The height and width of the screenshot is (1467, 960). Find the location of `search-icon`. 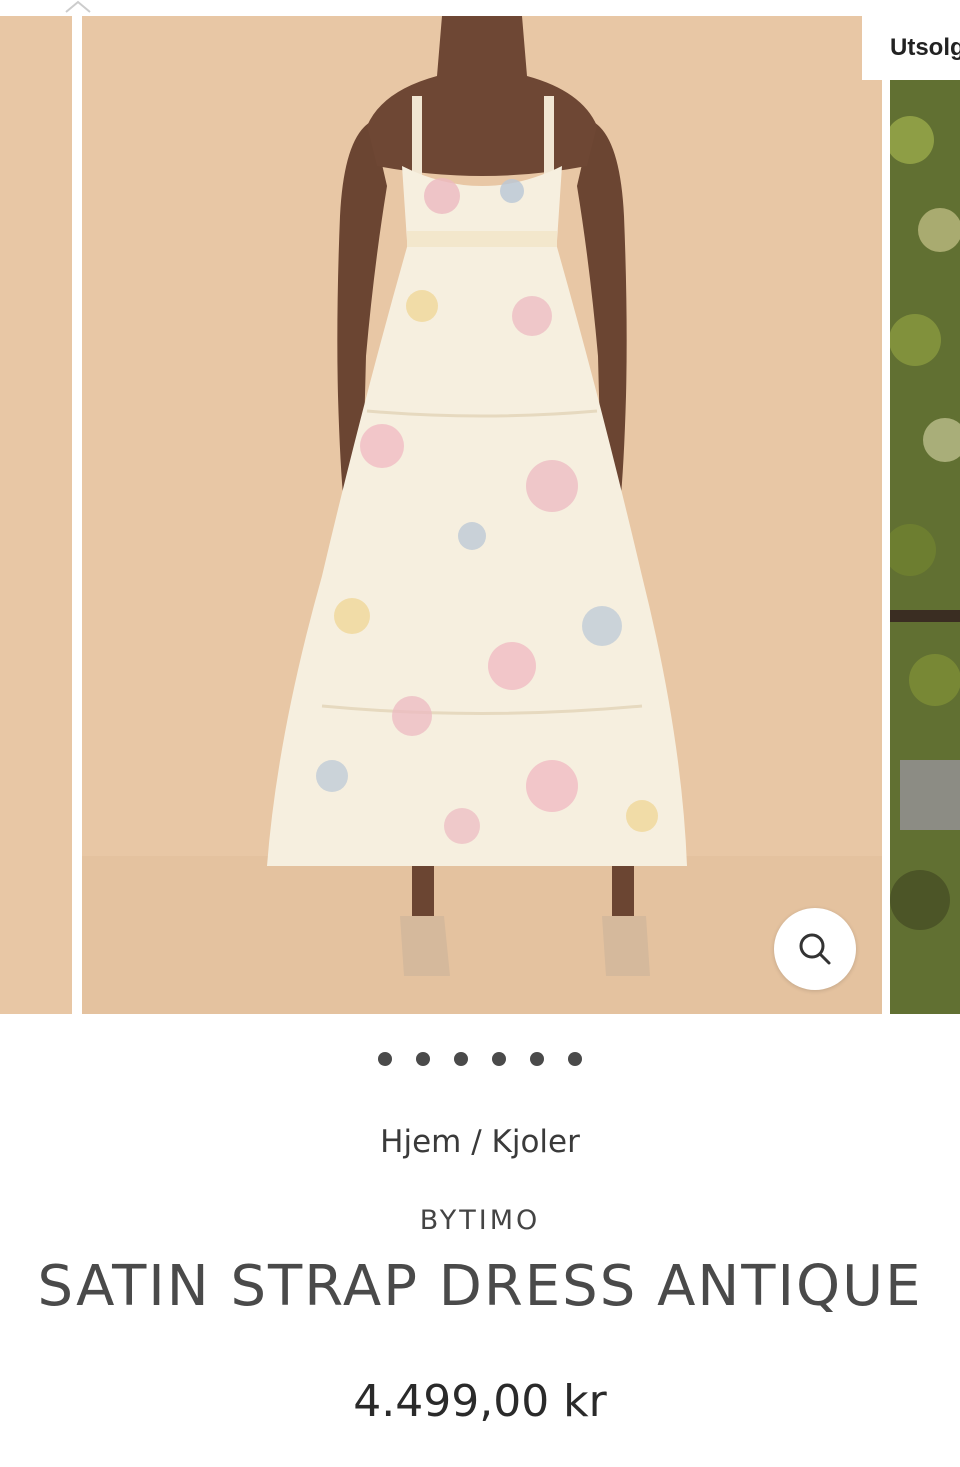

search-icon is located at coordinates (815, 949).